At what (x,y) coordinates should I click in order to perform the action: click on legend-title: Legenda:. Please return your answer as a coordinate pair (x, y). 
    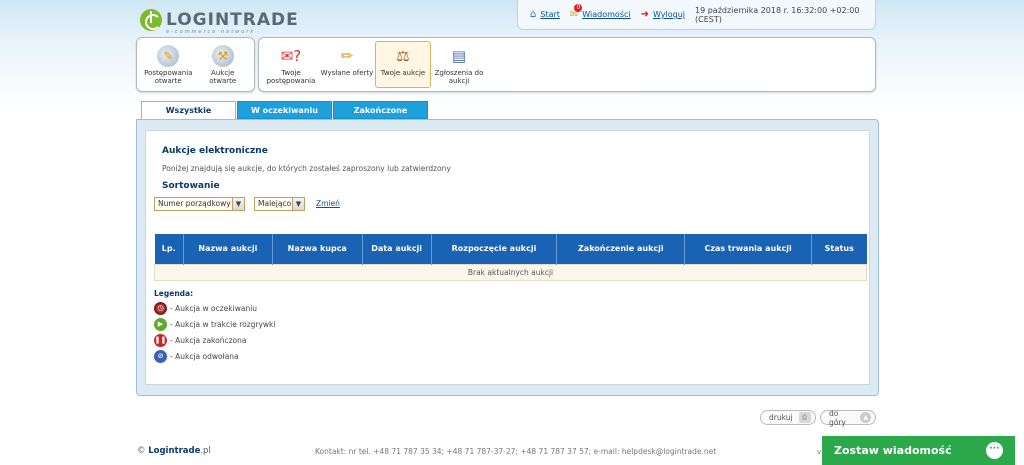
    Looking at the image, I should click on (174, 293).